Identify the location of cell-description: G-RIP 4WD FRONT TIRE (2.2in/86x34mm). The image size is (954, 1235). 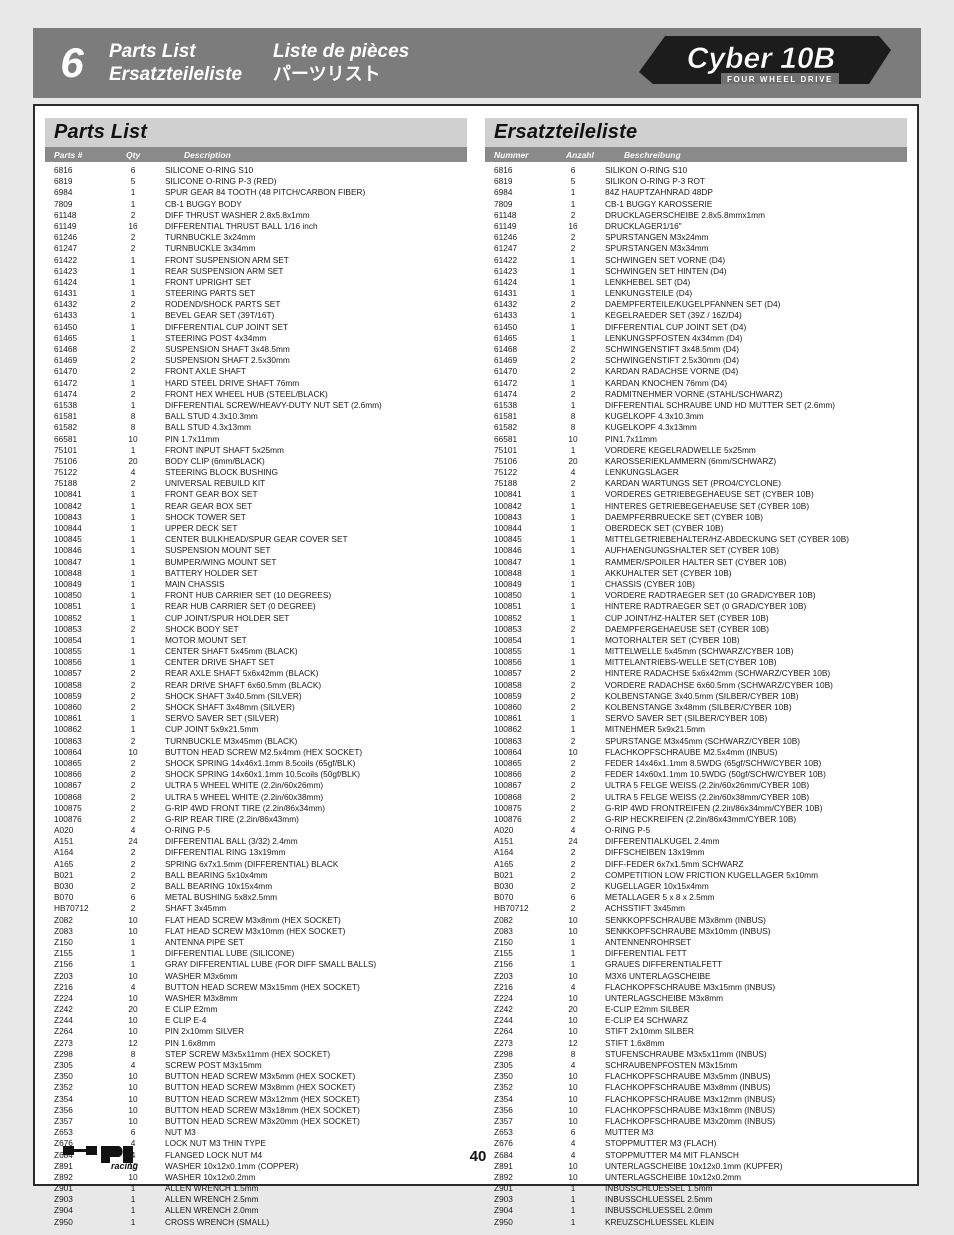
(245, 807).